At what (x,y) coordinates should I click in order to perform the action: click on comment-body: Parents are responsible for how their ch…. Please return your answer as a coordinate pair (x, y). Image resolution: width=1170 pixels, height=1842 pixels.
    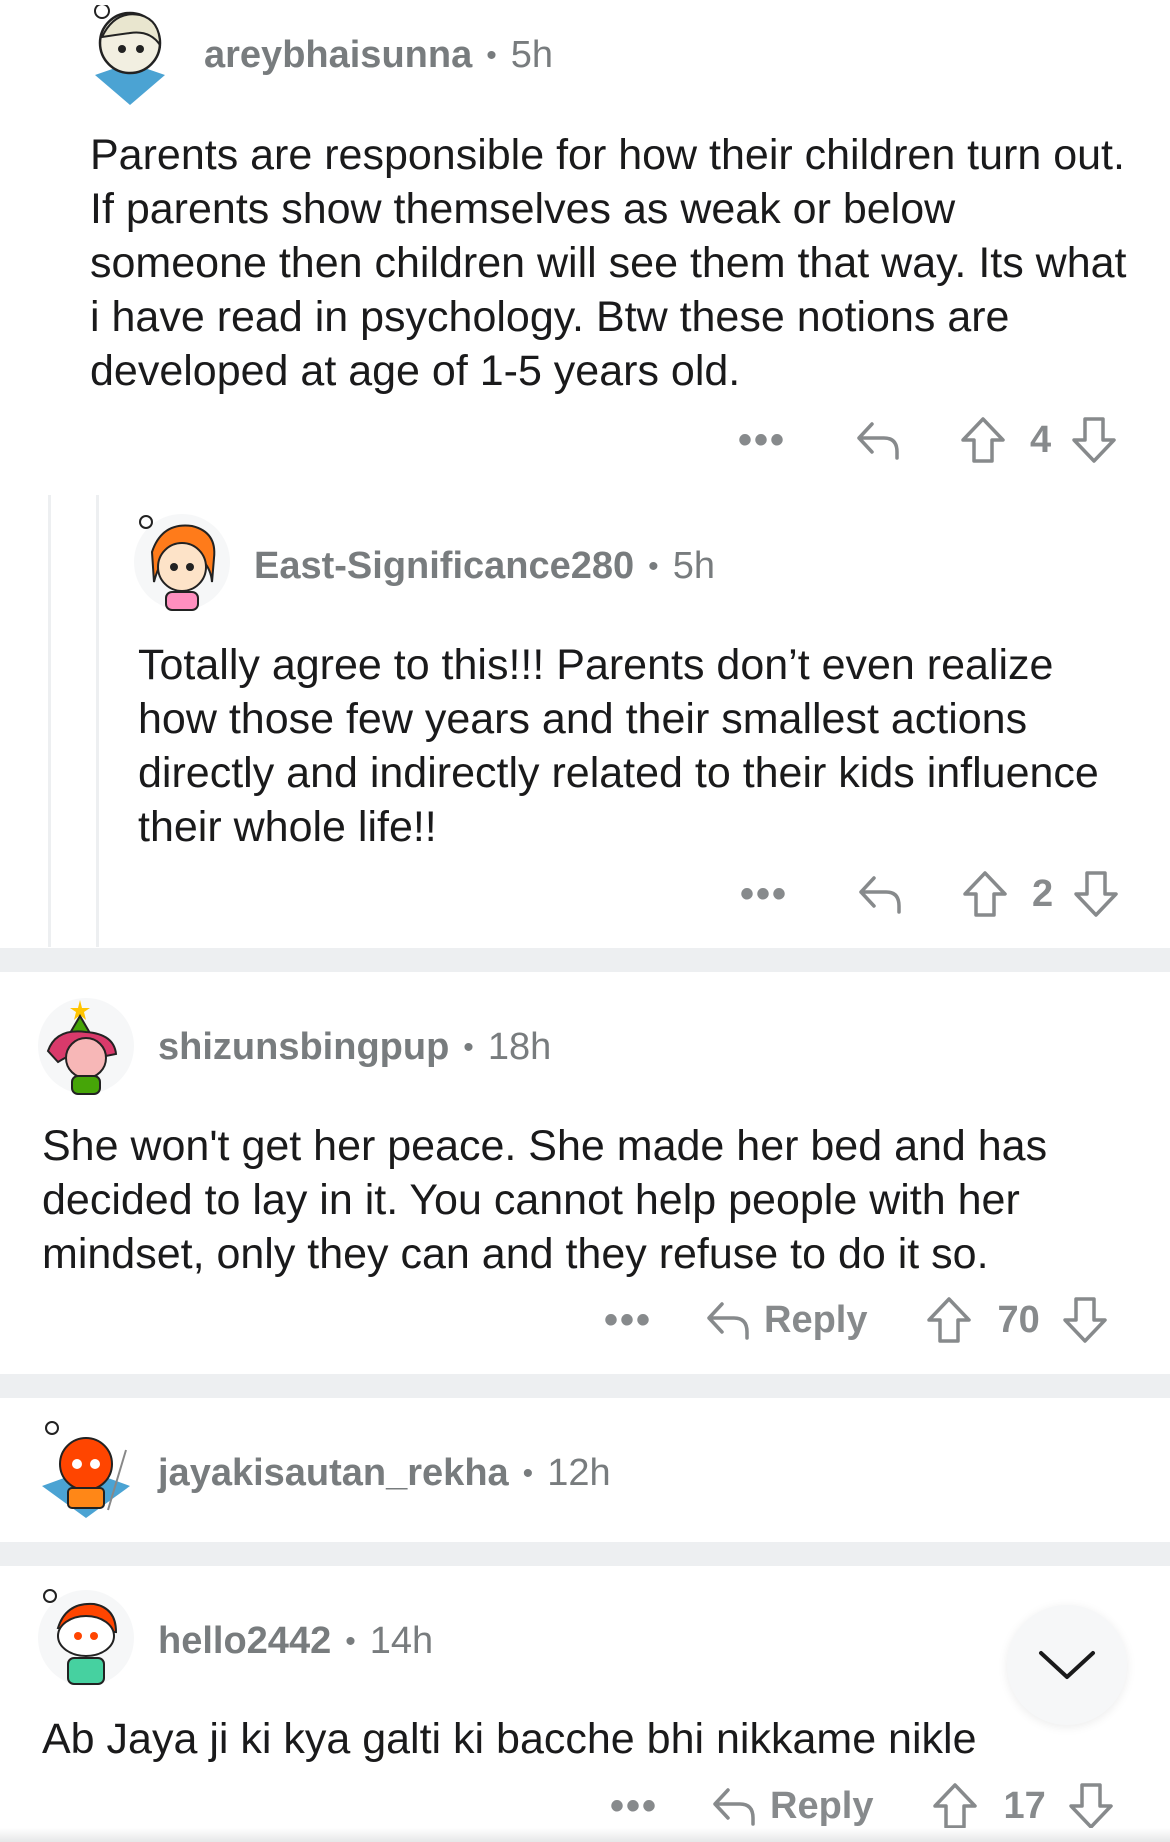
    Looking at the image, I should click on (608, 263).